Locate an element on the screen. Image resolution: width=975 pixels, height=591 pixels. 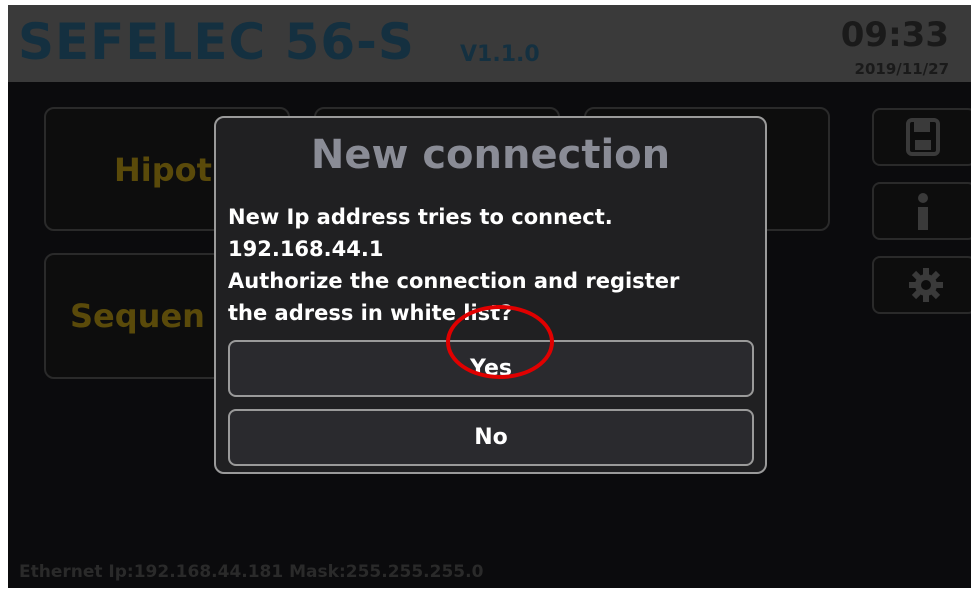
dialog-message-ip: 192.168.44.1 is located at coordinates (306, 249).